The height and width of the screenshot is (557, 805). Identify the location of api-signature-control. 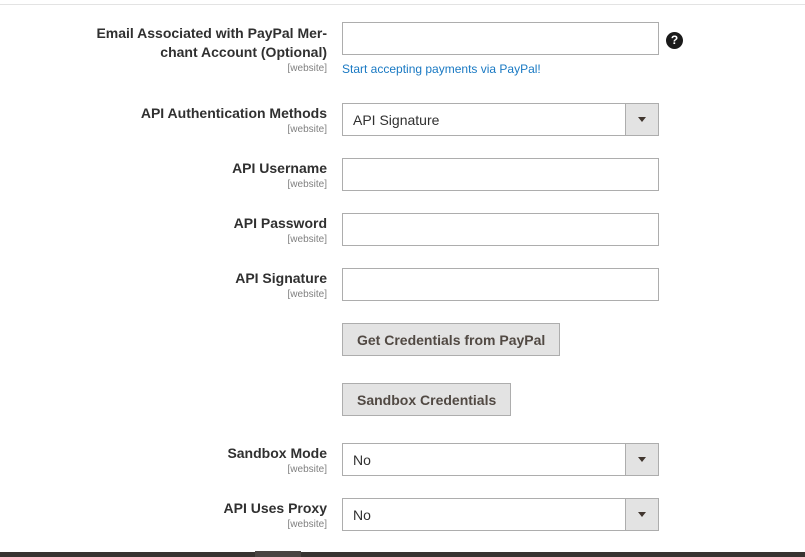
(500, 284).